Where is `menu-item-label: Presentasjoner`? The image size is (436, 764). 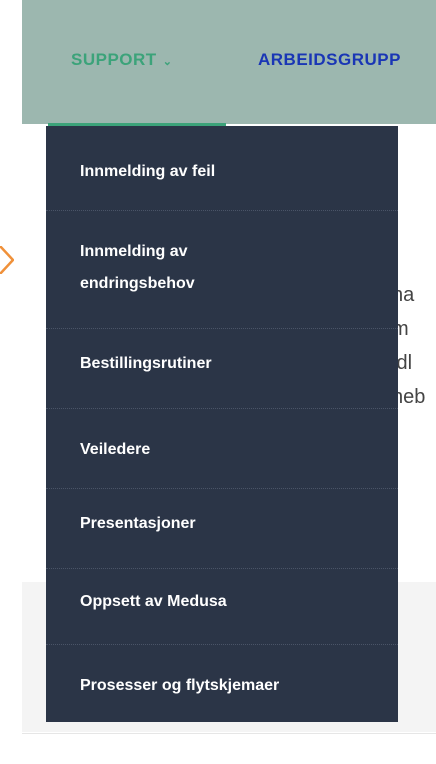
menu-item-label: Presentasjoner is located at coordinates (138, 523).